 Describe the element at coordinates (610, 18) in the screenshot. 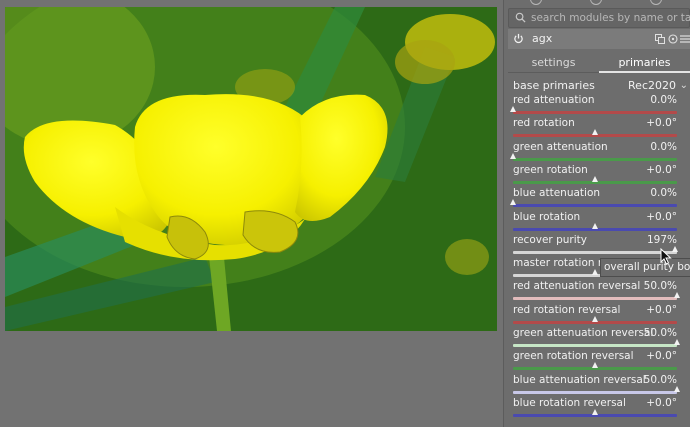

I see `search-placeholder: search modules by name or tag` at that location.